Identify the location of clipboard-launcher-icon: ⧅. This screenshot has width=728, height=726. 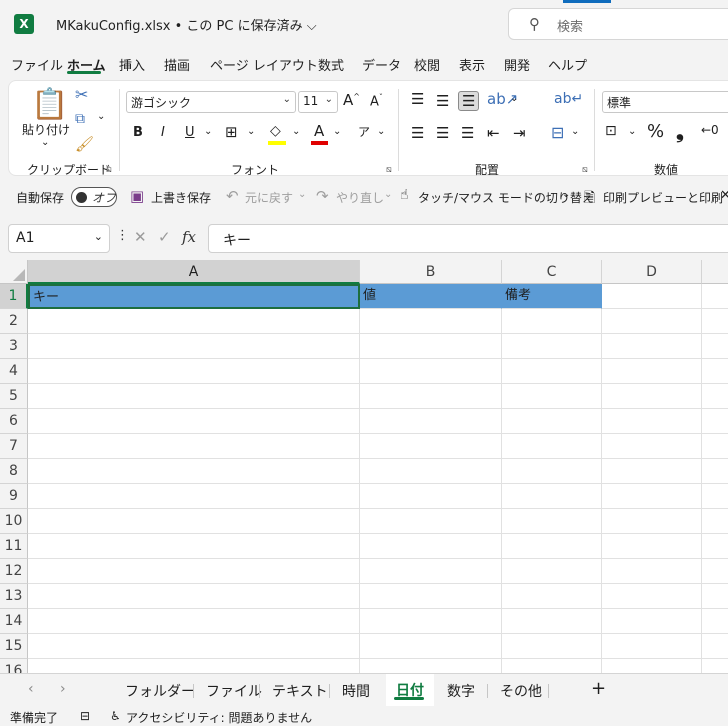
(109, 170).